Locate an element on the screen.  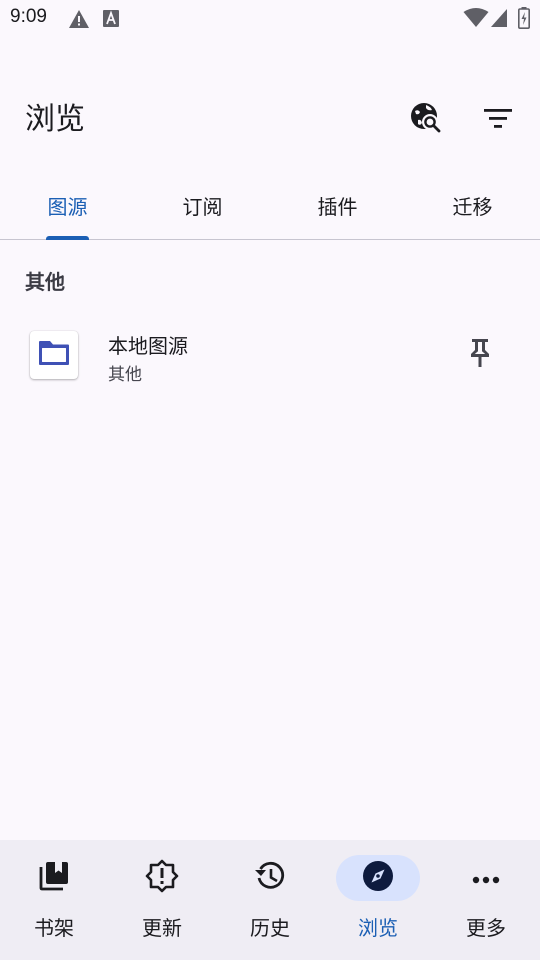
nav-item-history: 历史 is located at coordinates (270, 900).